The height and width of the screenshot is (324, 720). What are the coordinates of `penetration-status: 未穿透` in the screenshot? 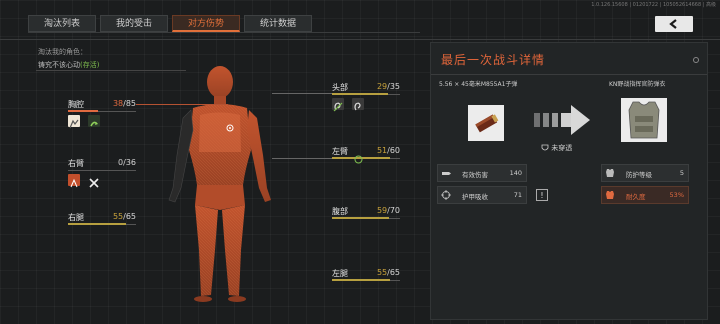 It's located at (556, 148).